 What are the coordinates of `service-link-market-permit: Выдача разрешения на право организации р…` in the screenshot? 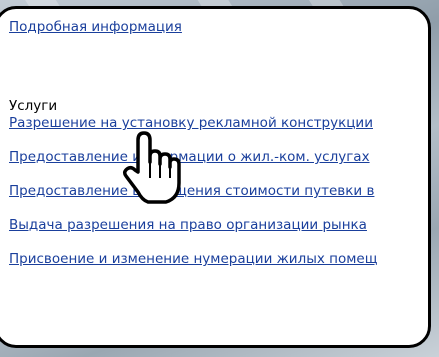 It's located at (218, 225).